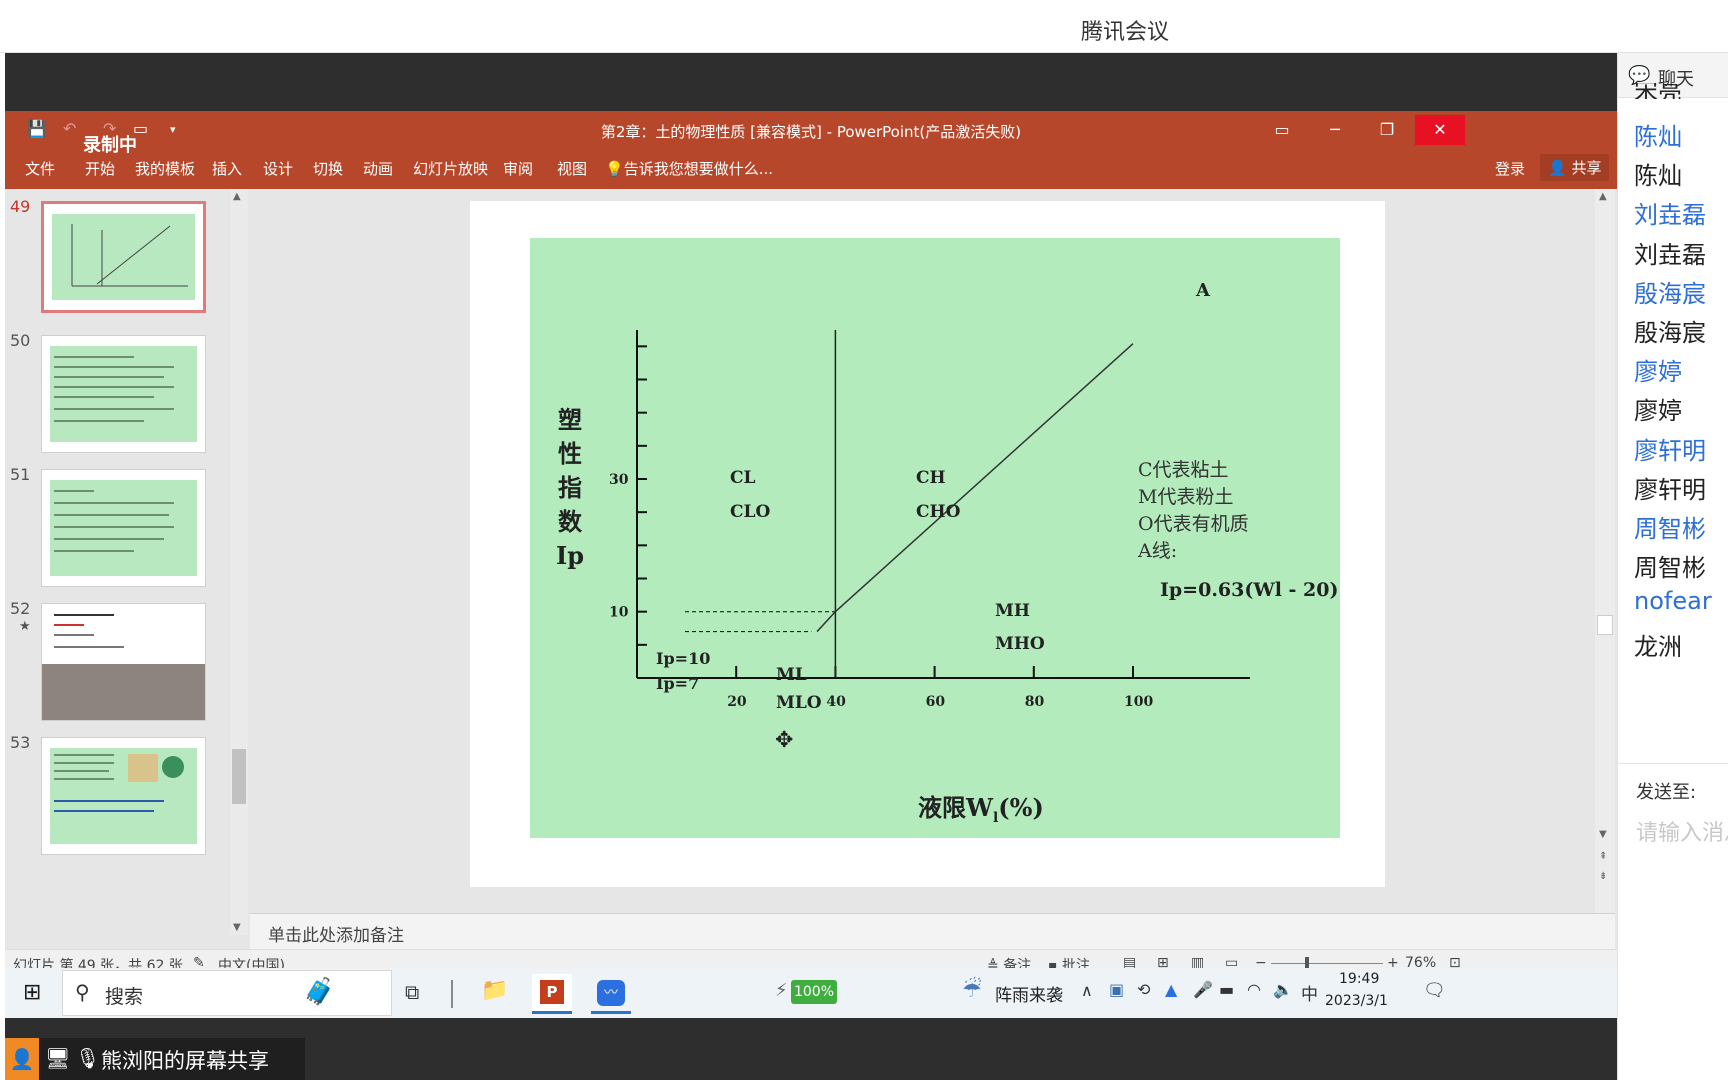  Describe the element at coordinates (1283, 989) in the screenshot. I see `volume-icon: 🔈` at that location.